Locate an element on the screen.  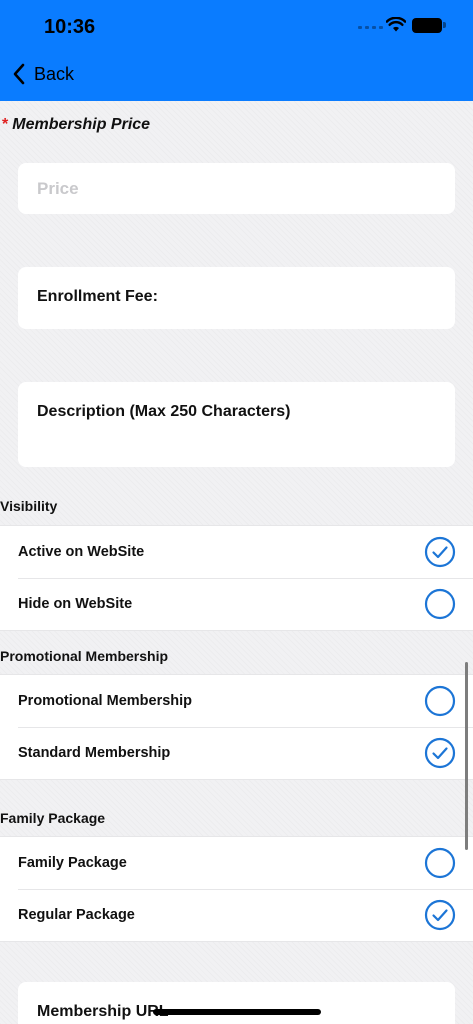
chevron-left-icon is located at coordinates (19, 74).